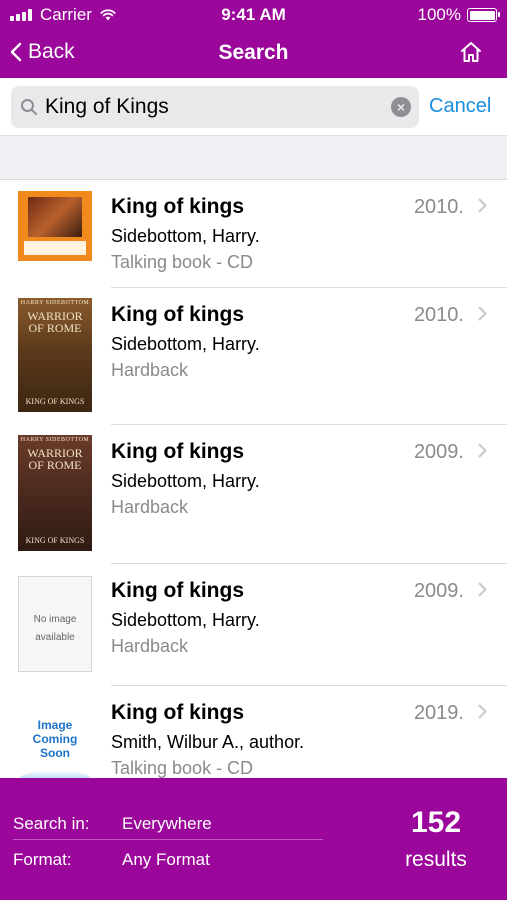  I want to click on book-cover-placeholder: No image available, so click(55, 624).